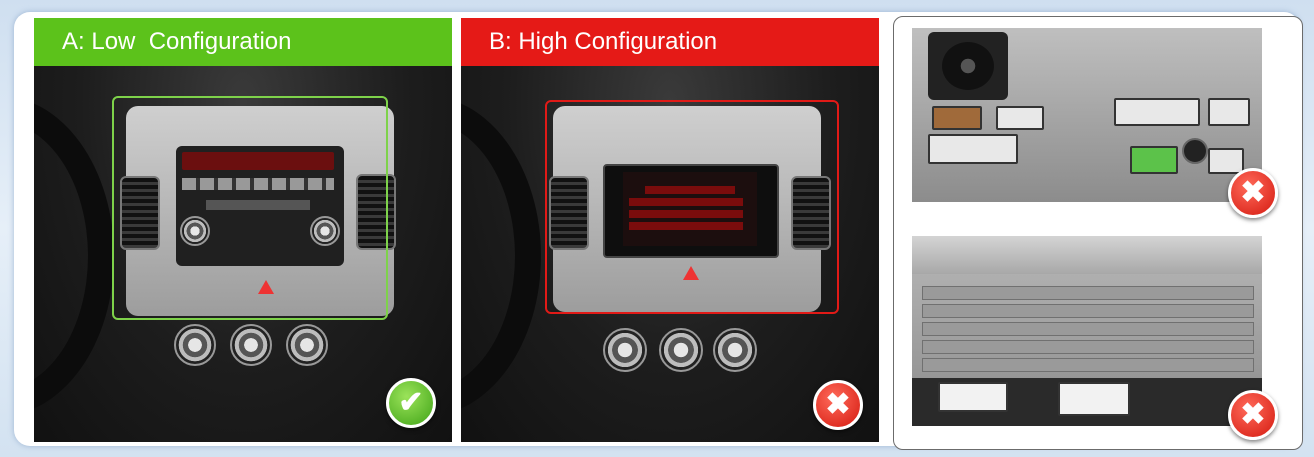  Describe the element at coordinates (411, 403) in the screenshot. I see `check-icon: ✔` at that location.